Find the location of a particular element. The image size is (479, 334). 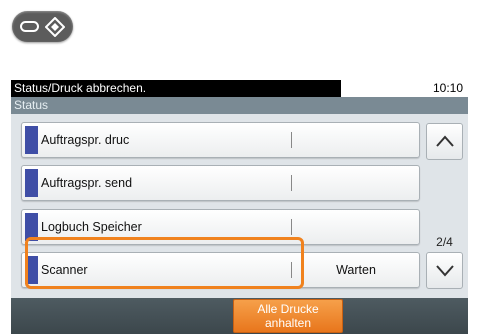

pause-all-prints-button: Alle Drucke anhalten is located at coordinates (288, 316).